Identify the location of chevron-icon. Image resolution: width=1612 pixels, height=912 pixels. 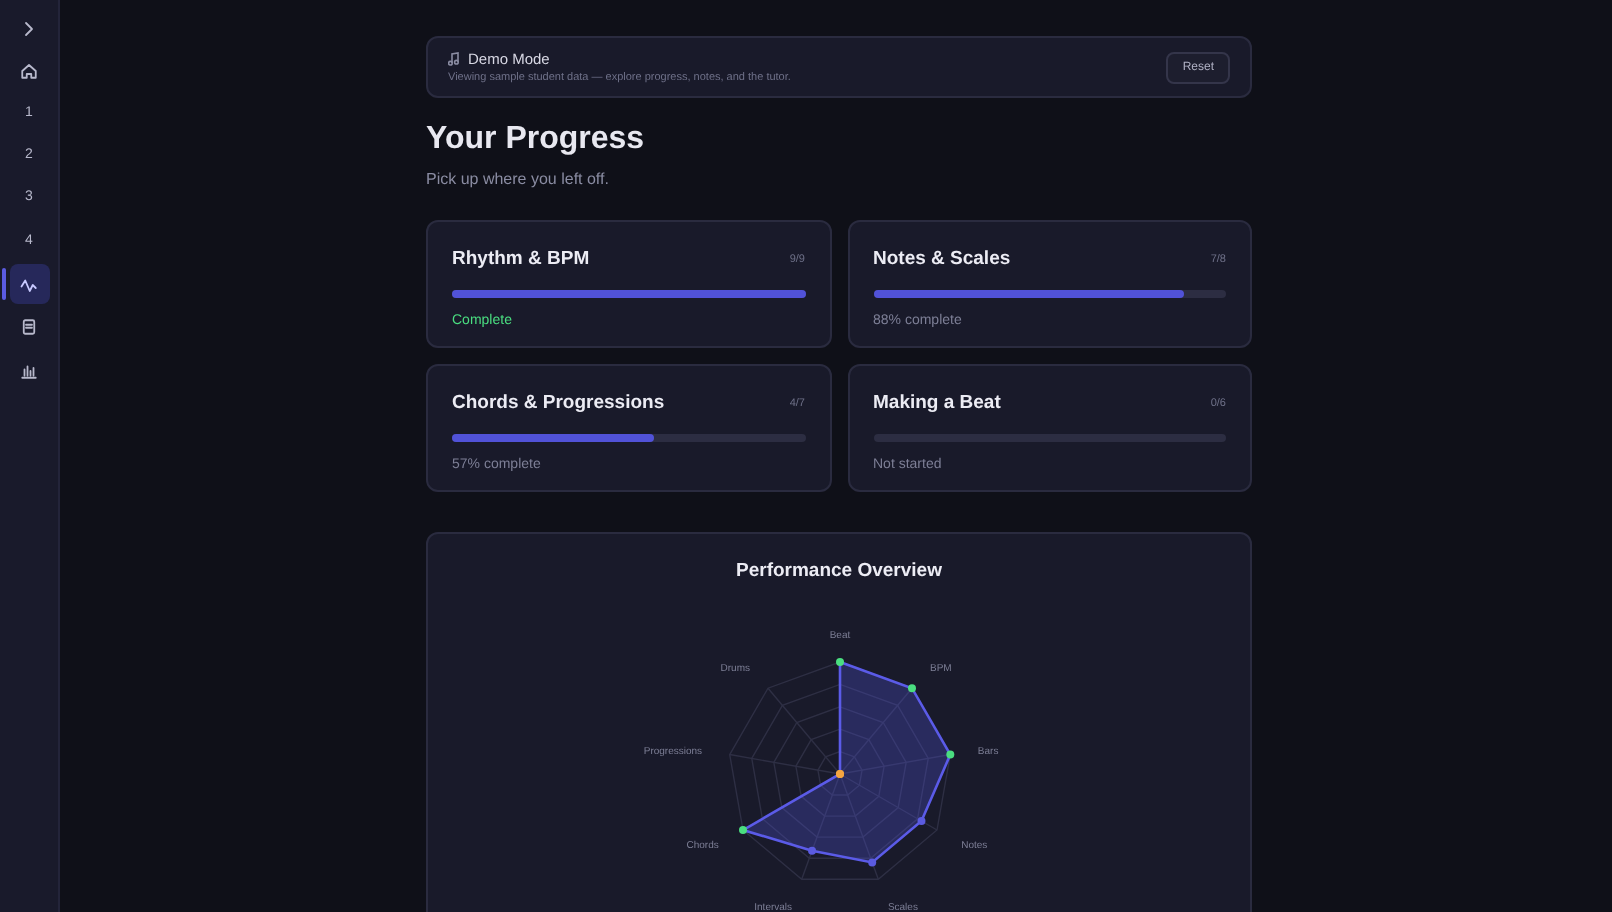
(29, 28).